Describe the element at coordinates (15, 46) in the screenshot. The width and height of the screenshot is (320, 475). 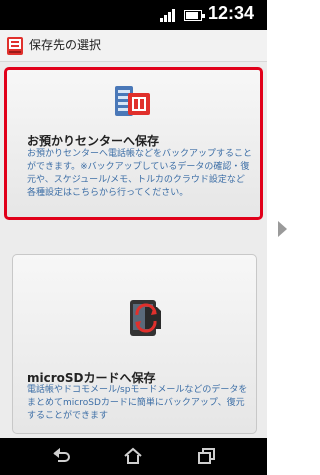
I see `app-icon` at that location.